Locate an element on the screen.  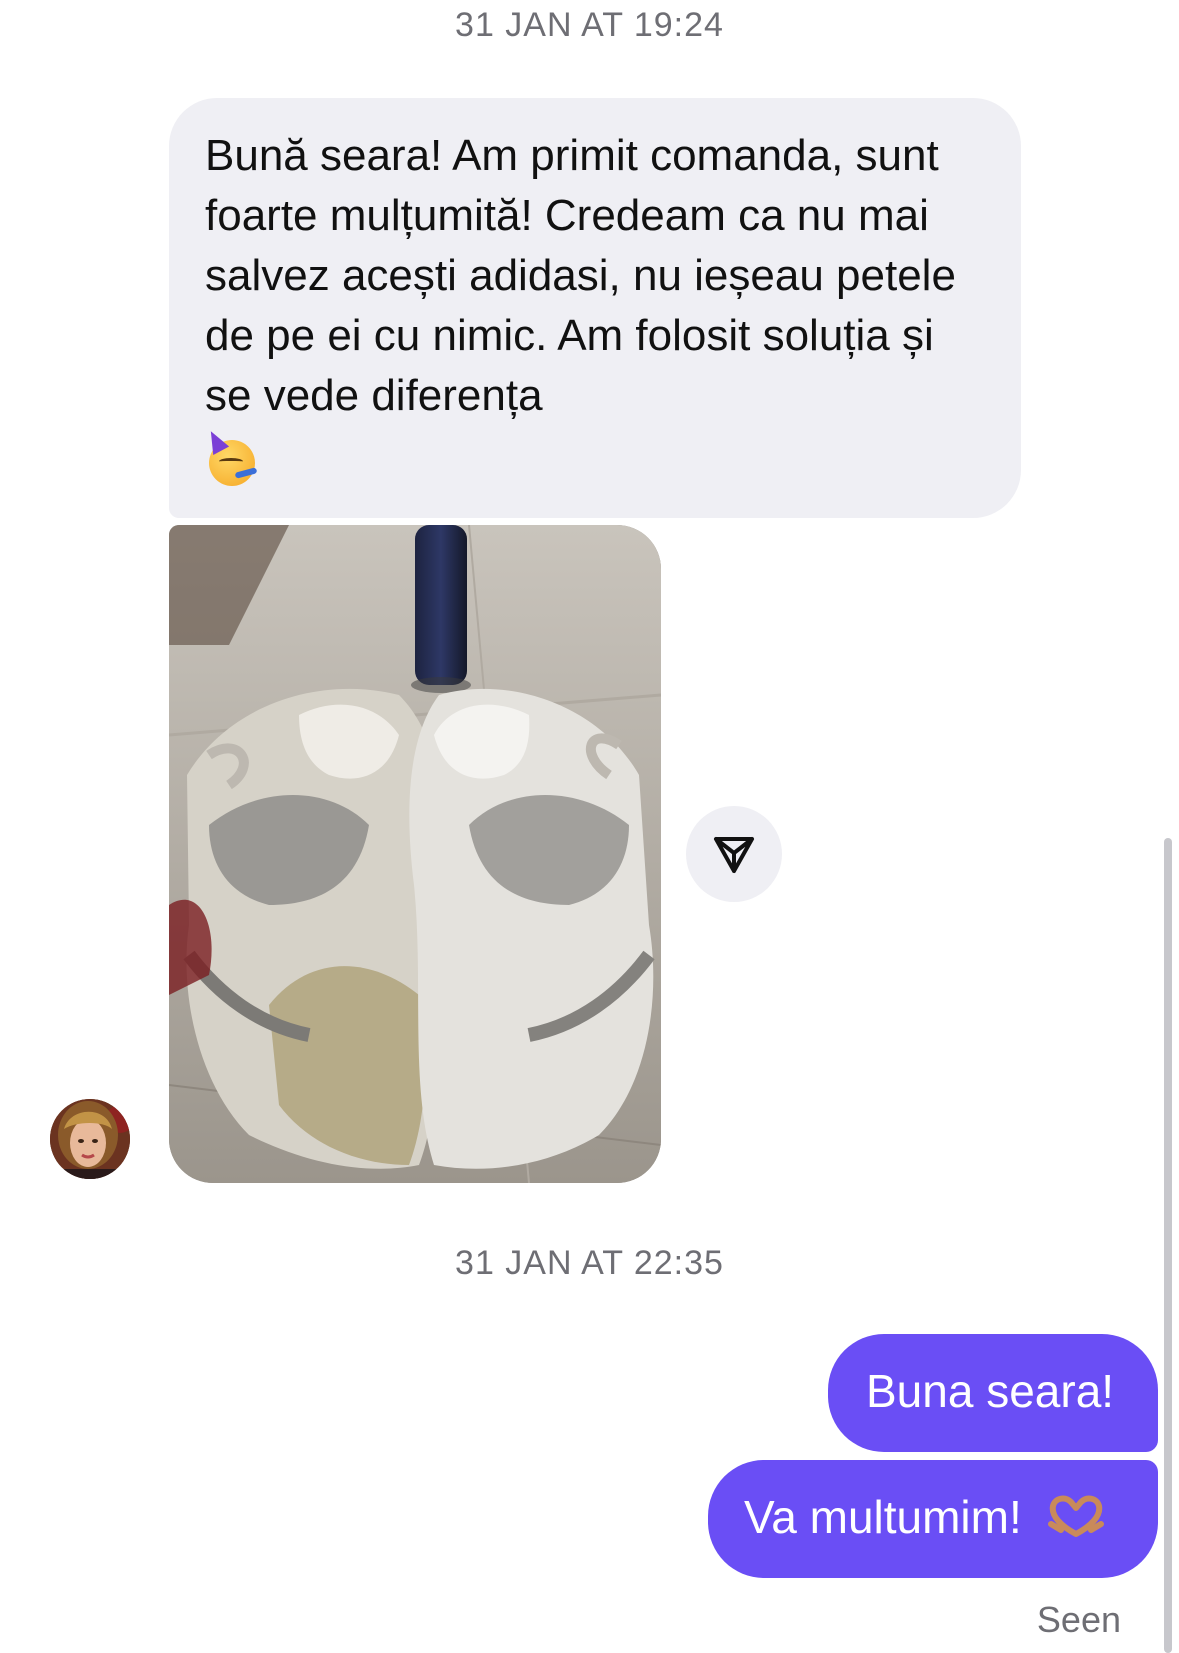
share-photo-button is located at coordinates (734, 854).